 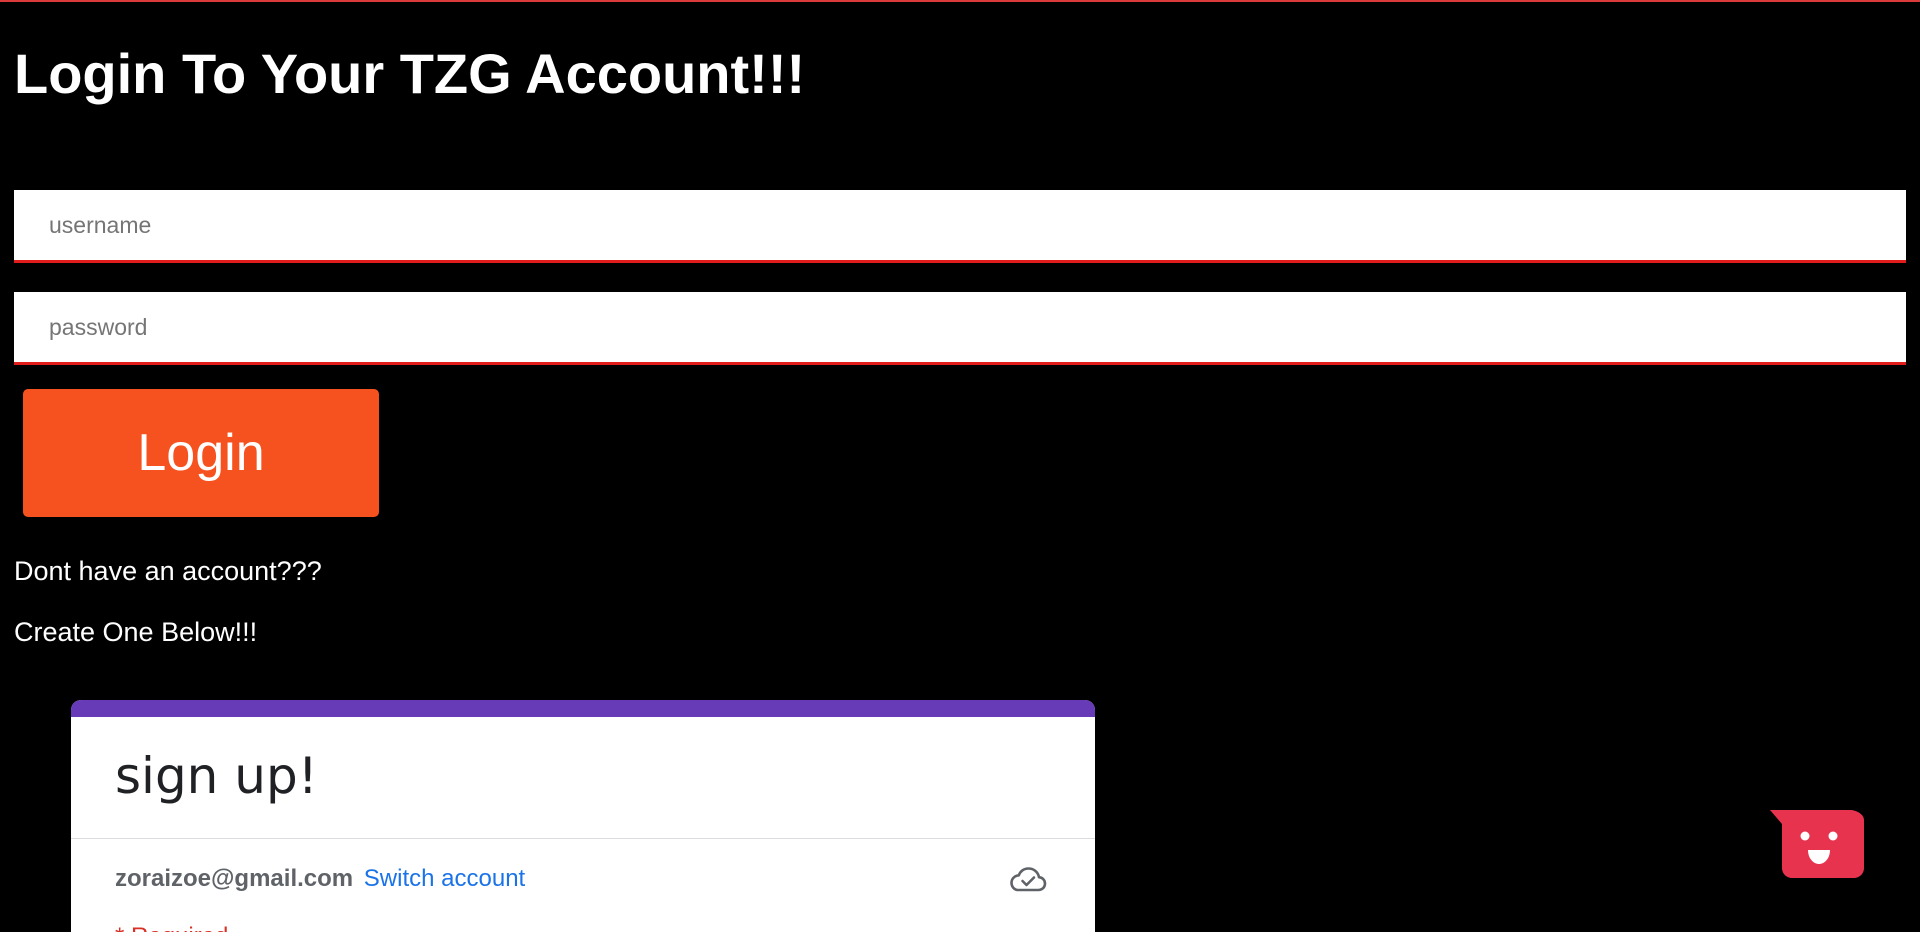 What do you see at coordinates (171, 927) in the screenshot?
I see `required-note: * Required` at bounding box center [171, 927].